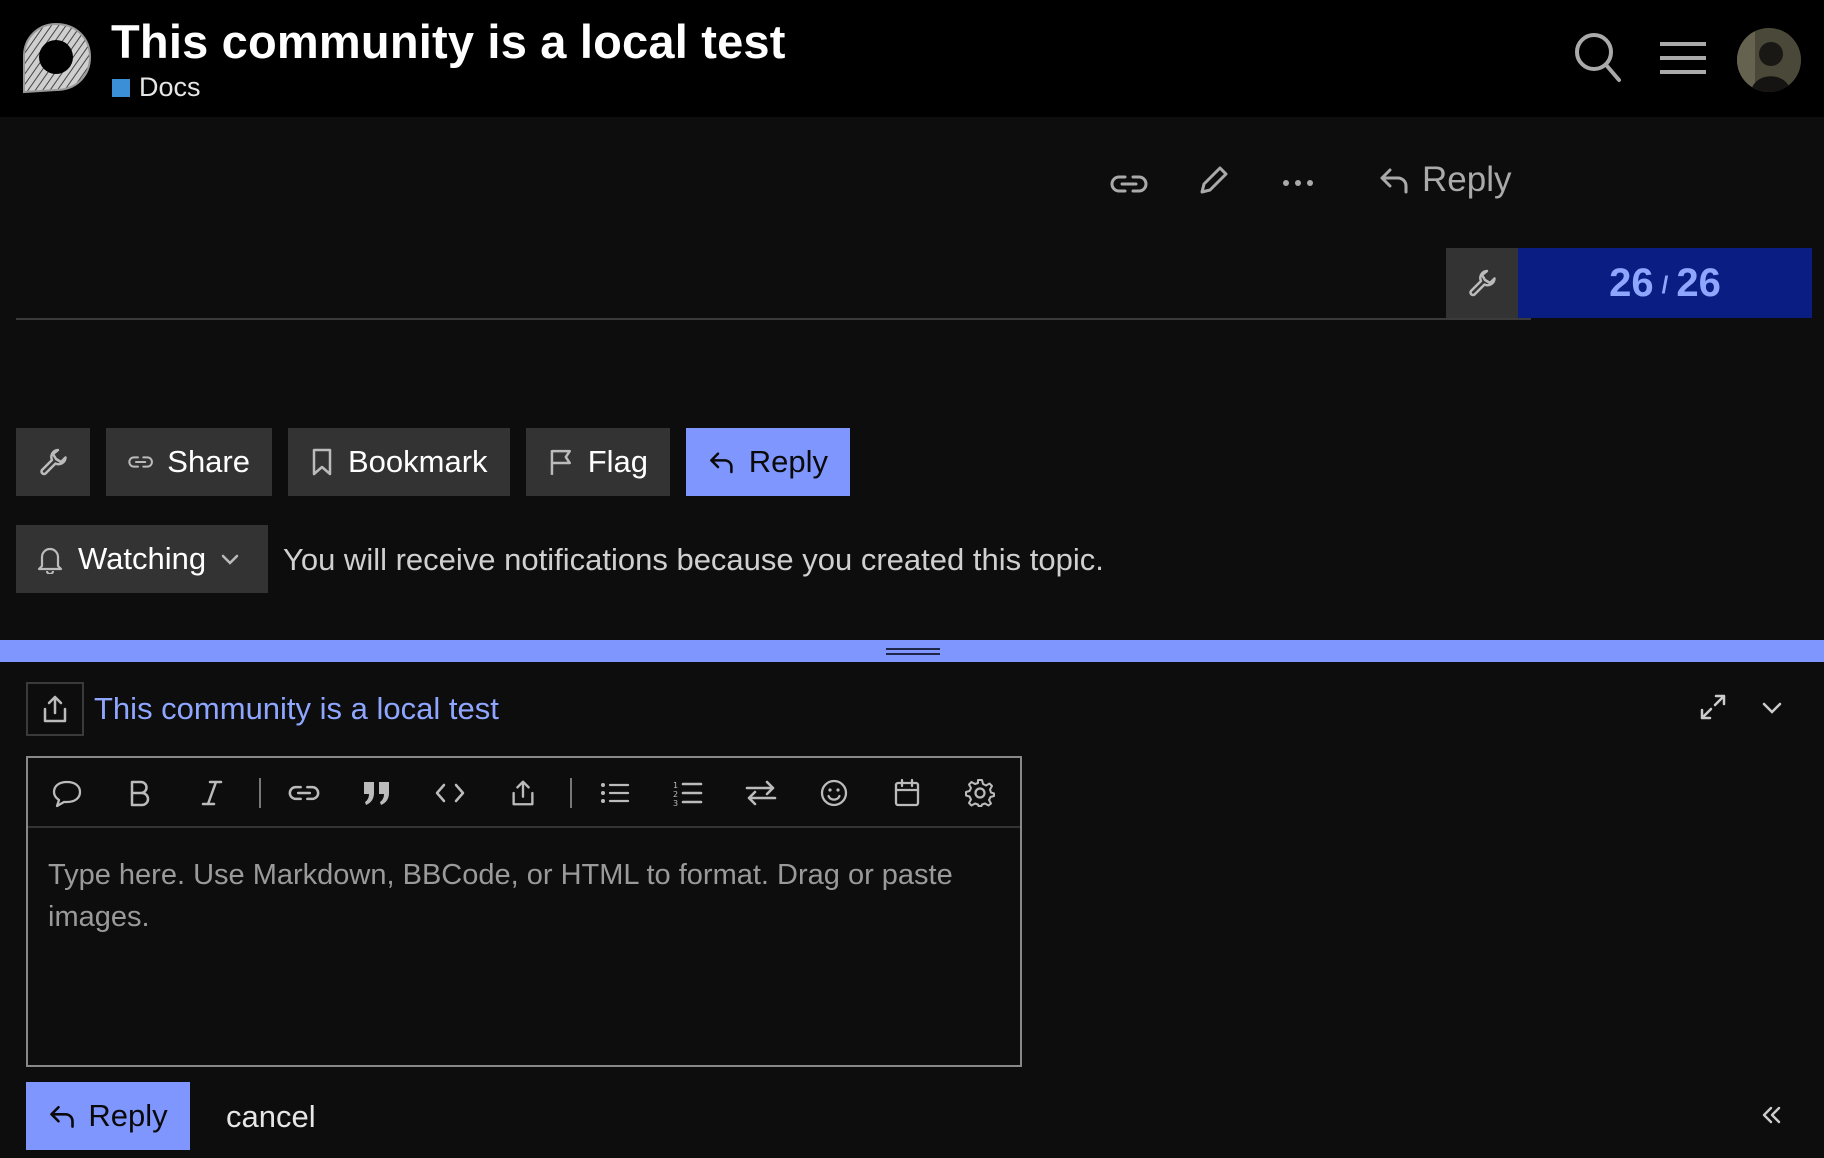 Image resolution: width=1824 pixels, height=1158 pixels. I want to click on site-logo, so click(56, 58).